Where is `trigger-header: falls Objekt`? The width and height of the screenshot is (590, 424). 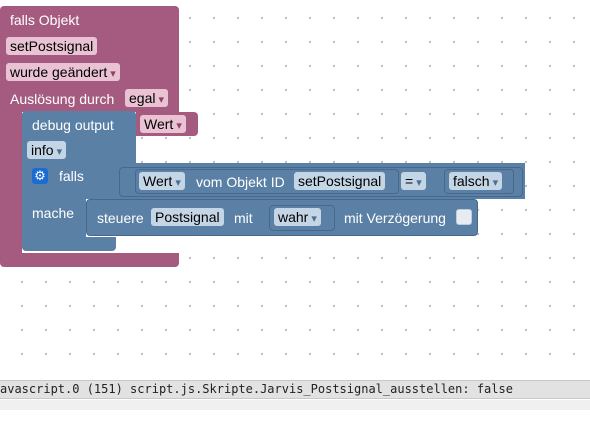
trigger-header: falls Objekt is located at coordinates (45, 20).